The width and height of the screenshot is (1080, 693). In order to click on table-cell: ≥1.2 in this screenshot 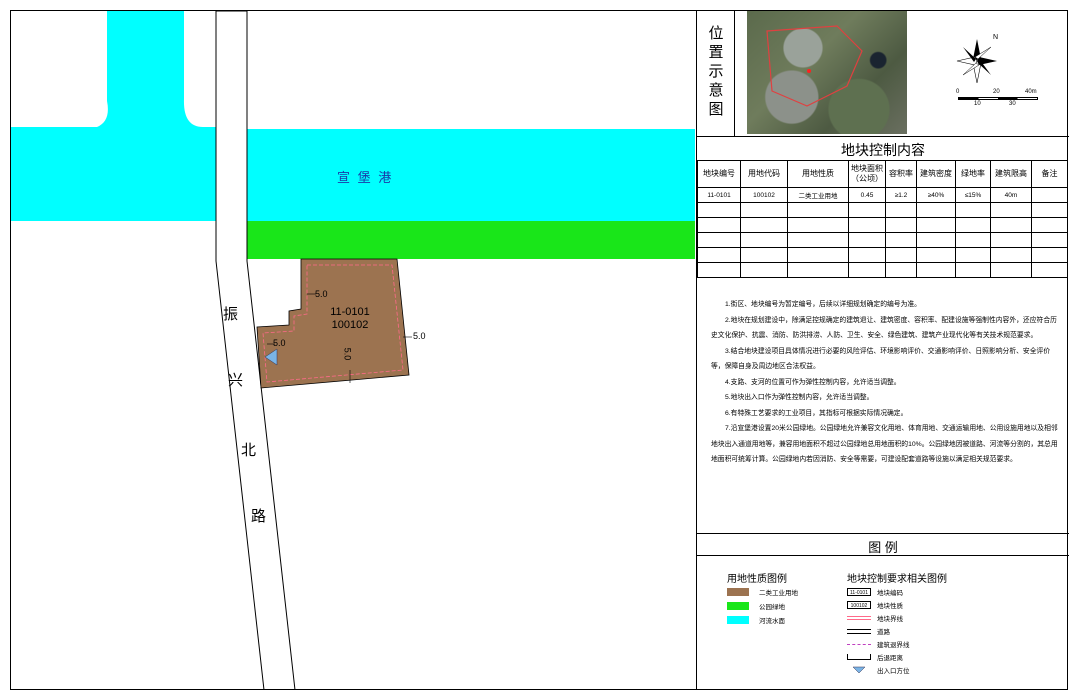, I will do `click(901, 195)`.